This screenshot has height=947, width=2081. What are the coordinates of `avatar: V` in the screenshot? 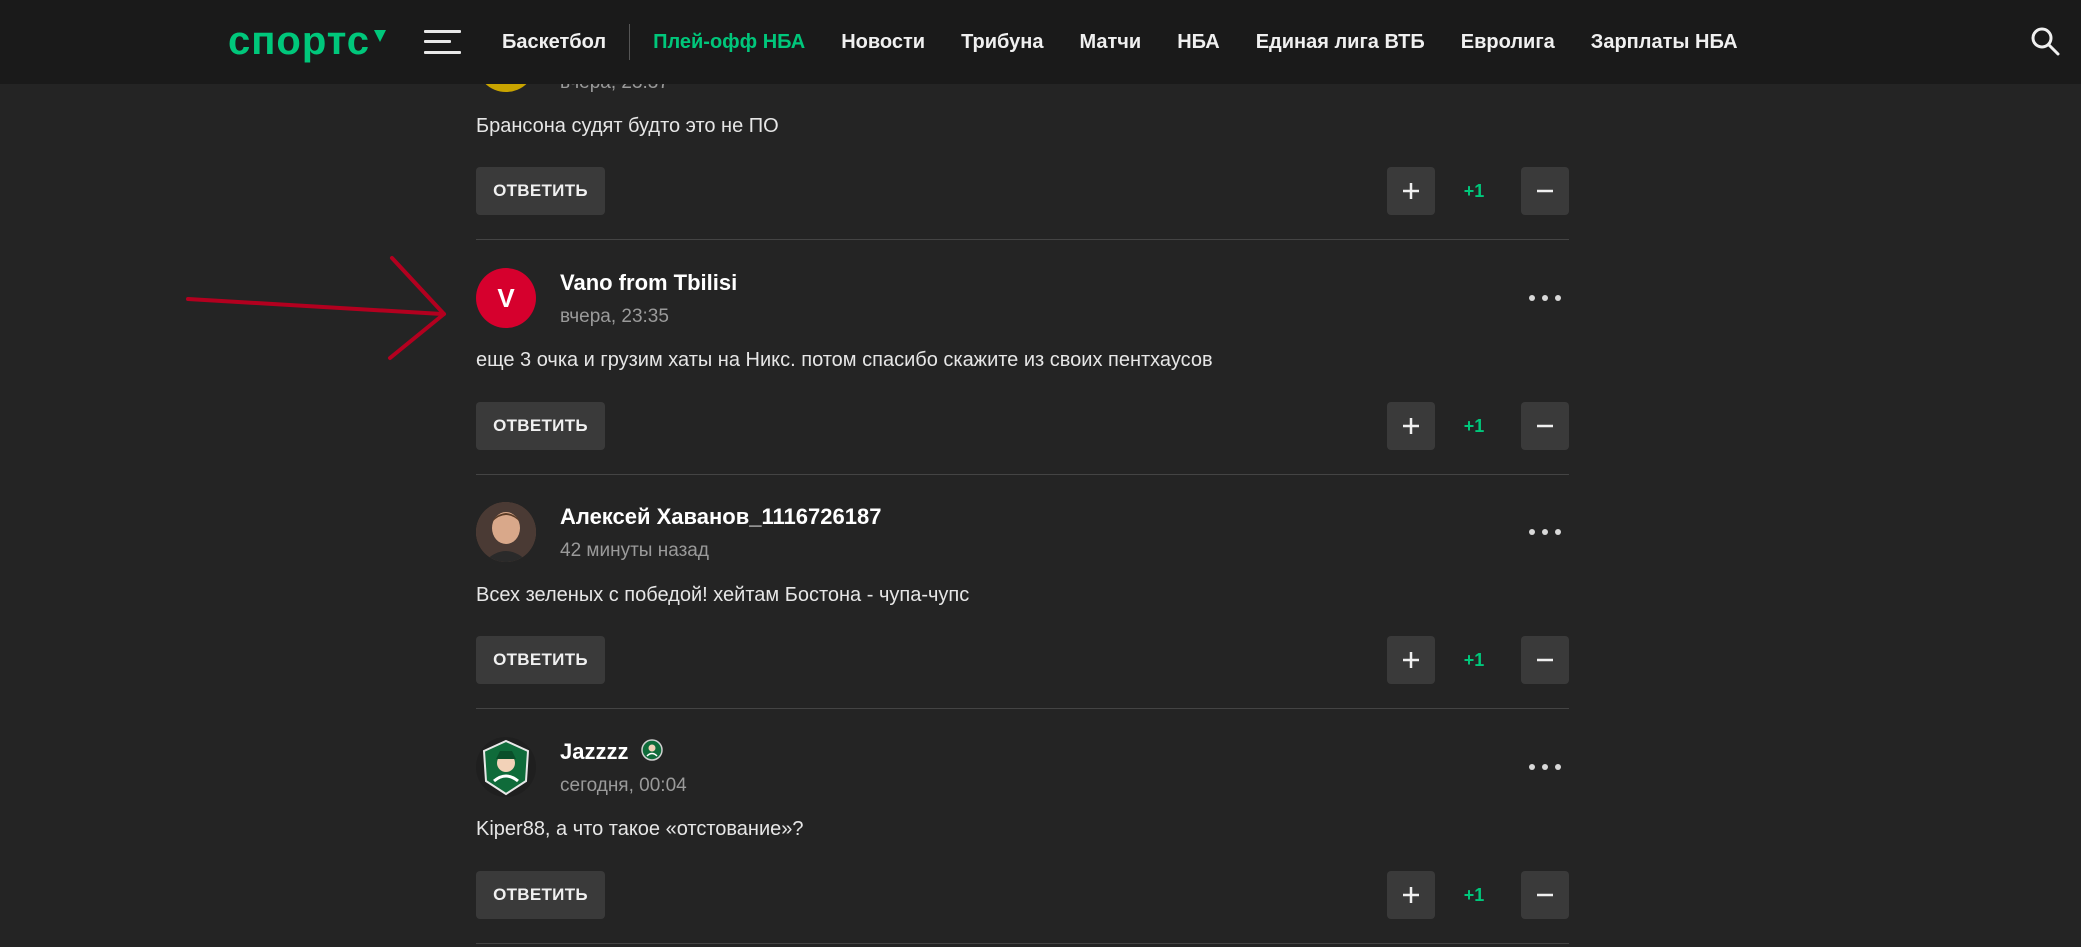 It's located at (506, 298).